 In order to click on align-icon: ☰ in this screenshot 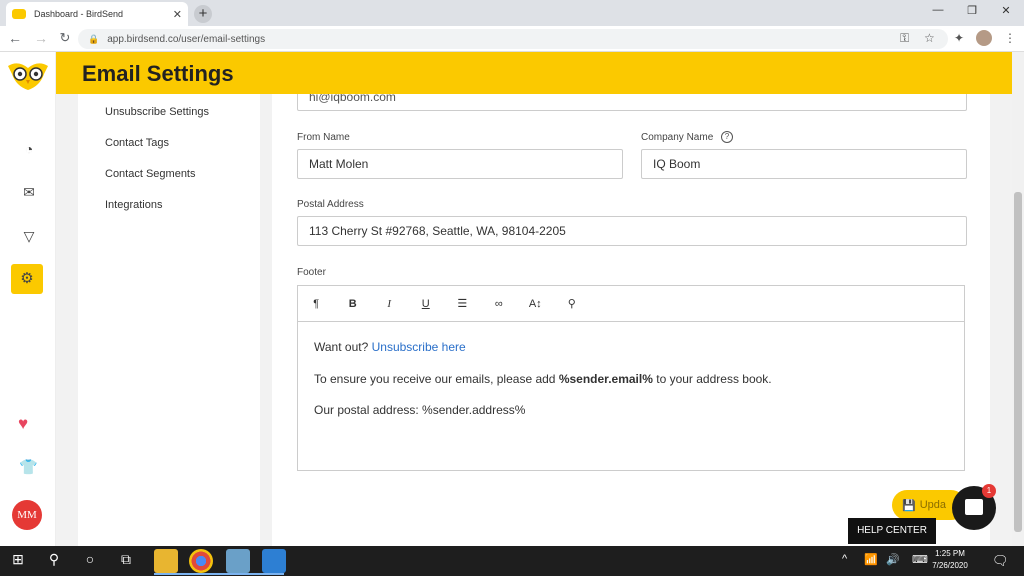, I will do `click(462, 303)`.